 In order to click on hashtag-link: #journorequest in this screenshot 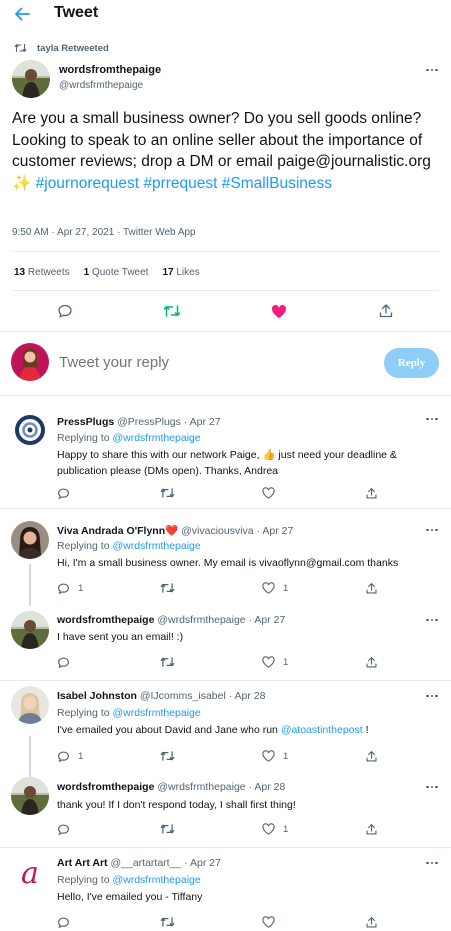, I will do `click(87, 183)`.